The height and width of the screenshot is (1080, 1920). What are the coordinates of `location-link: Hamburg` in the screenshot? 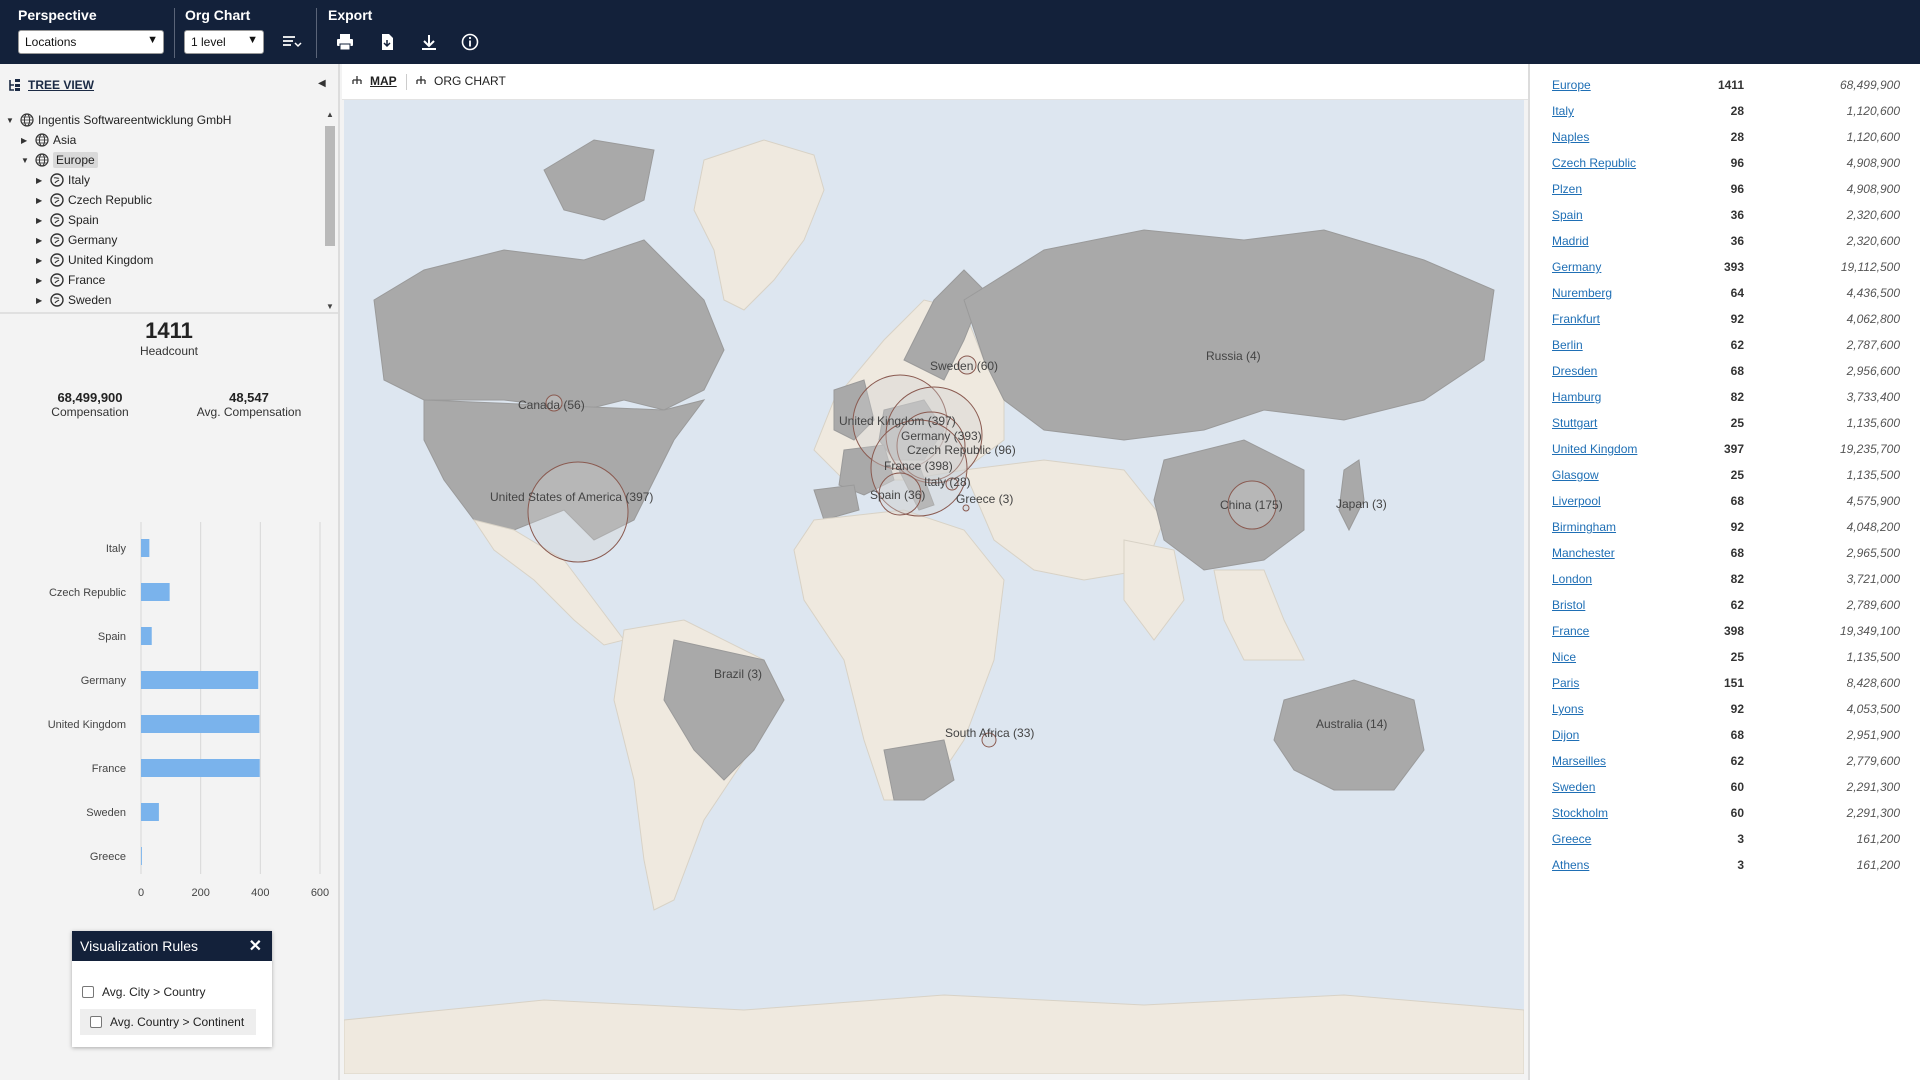 It's located at (1576, 397).